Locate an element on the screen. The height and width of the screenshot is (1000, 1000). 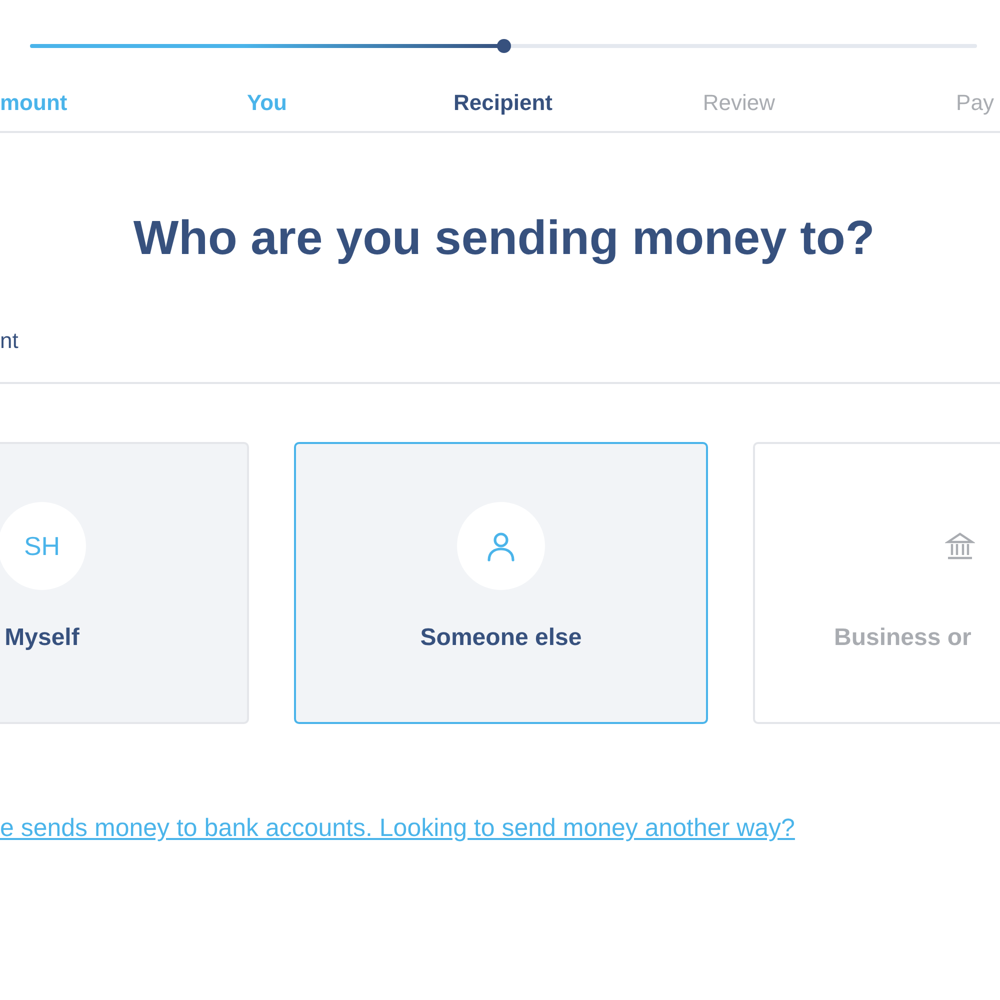
section-label: nt is located at coordinates (10, 341).